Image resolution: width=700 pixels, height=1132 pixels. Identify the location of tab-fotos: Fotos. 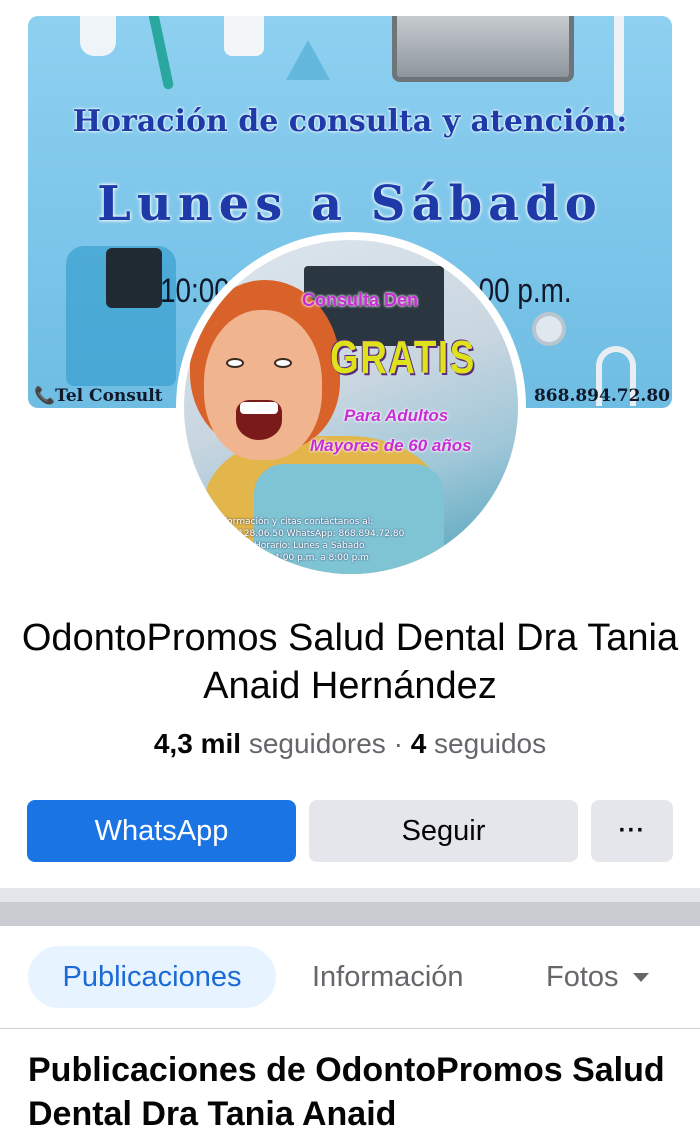
(597, 977).